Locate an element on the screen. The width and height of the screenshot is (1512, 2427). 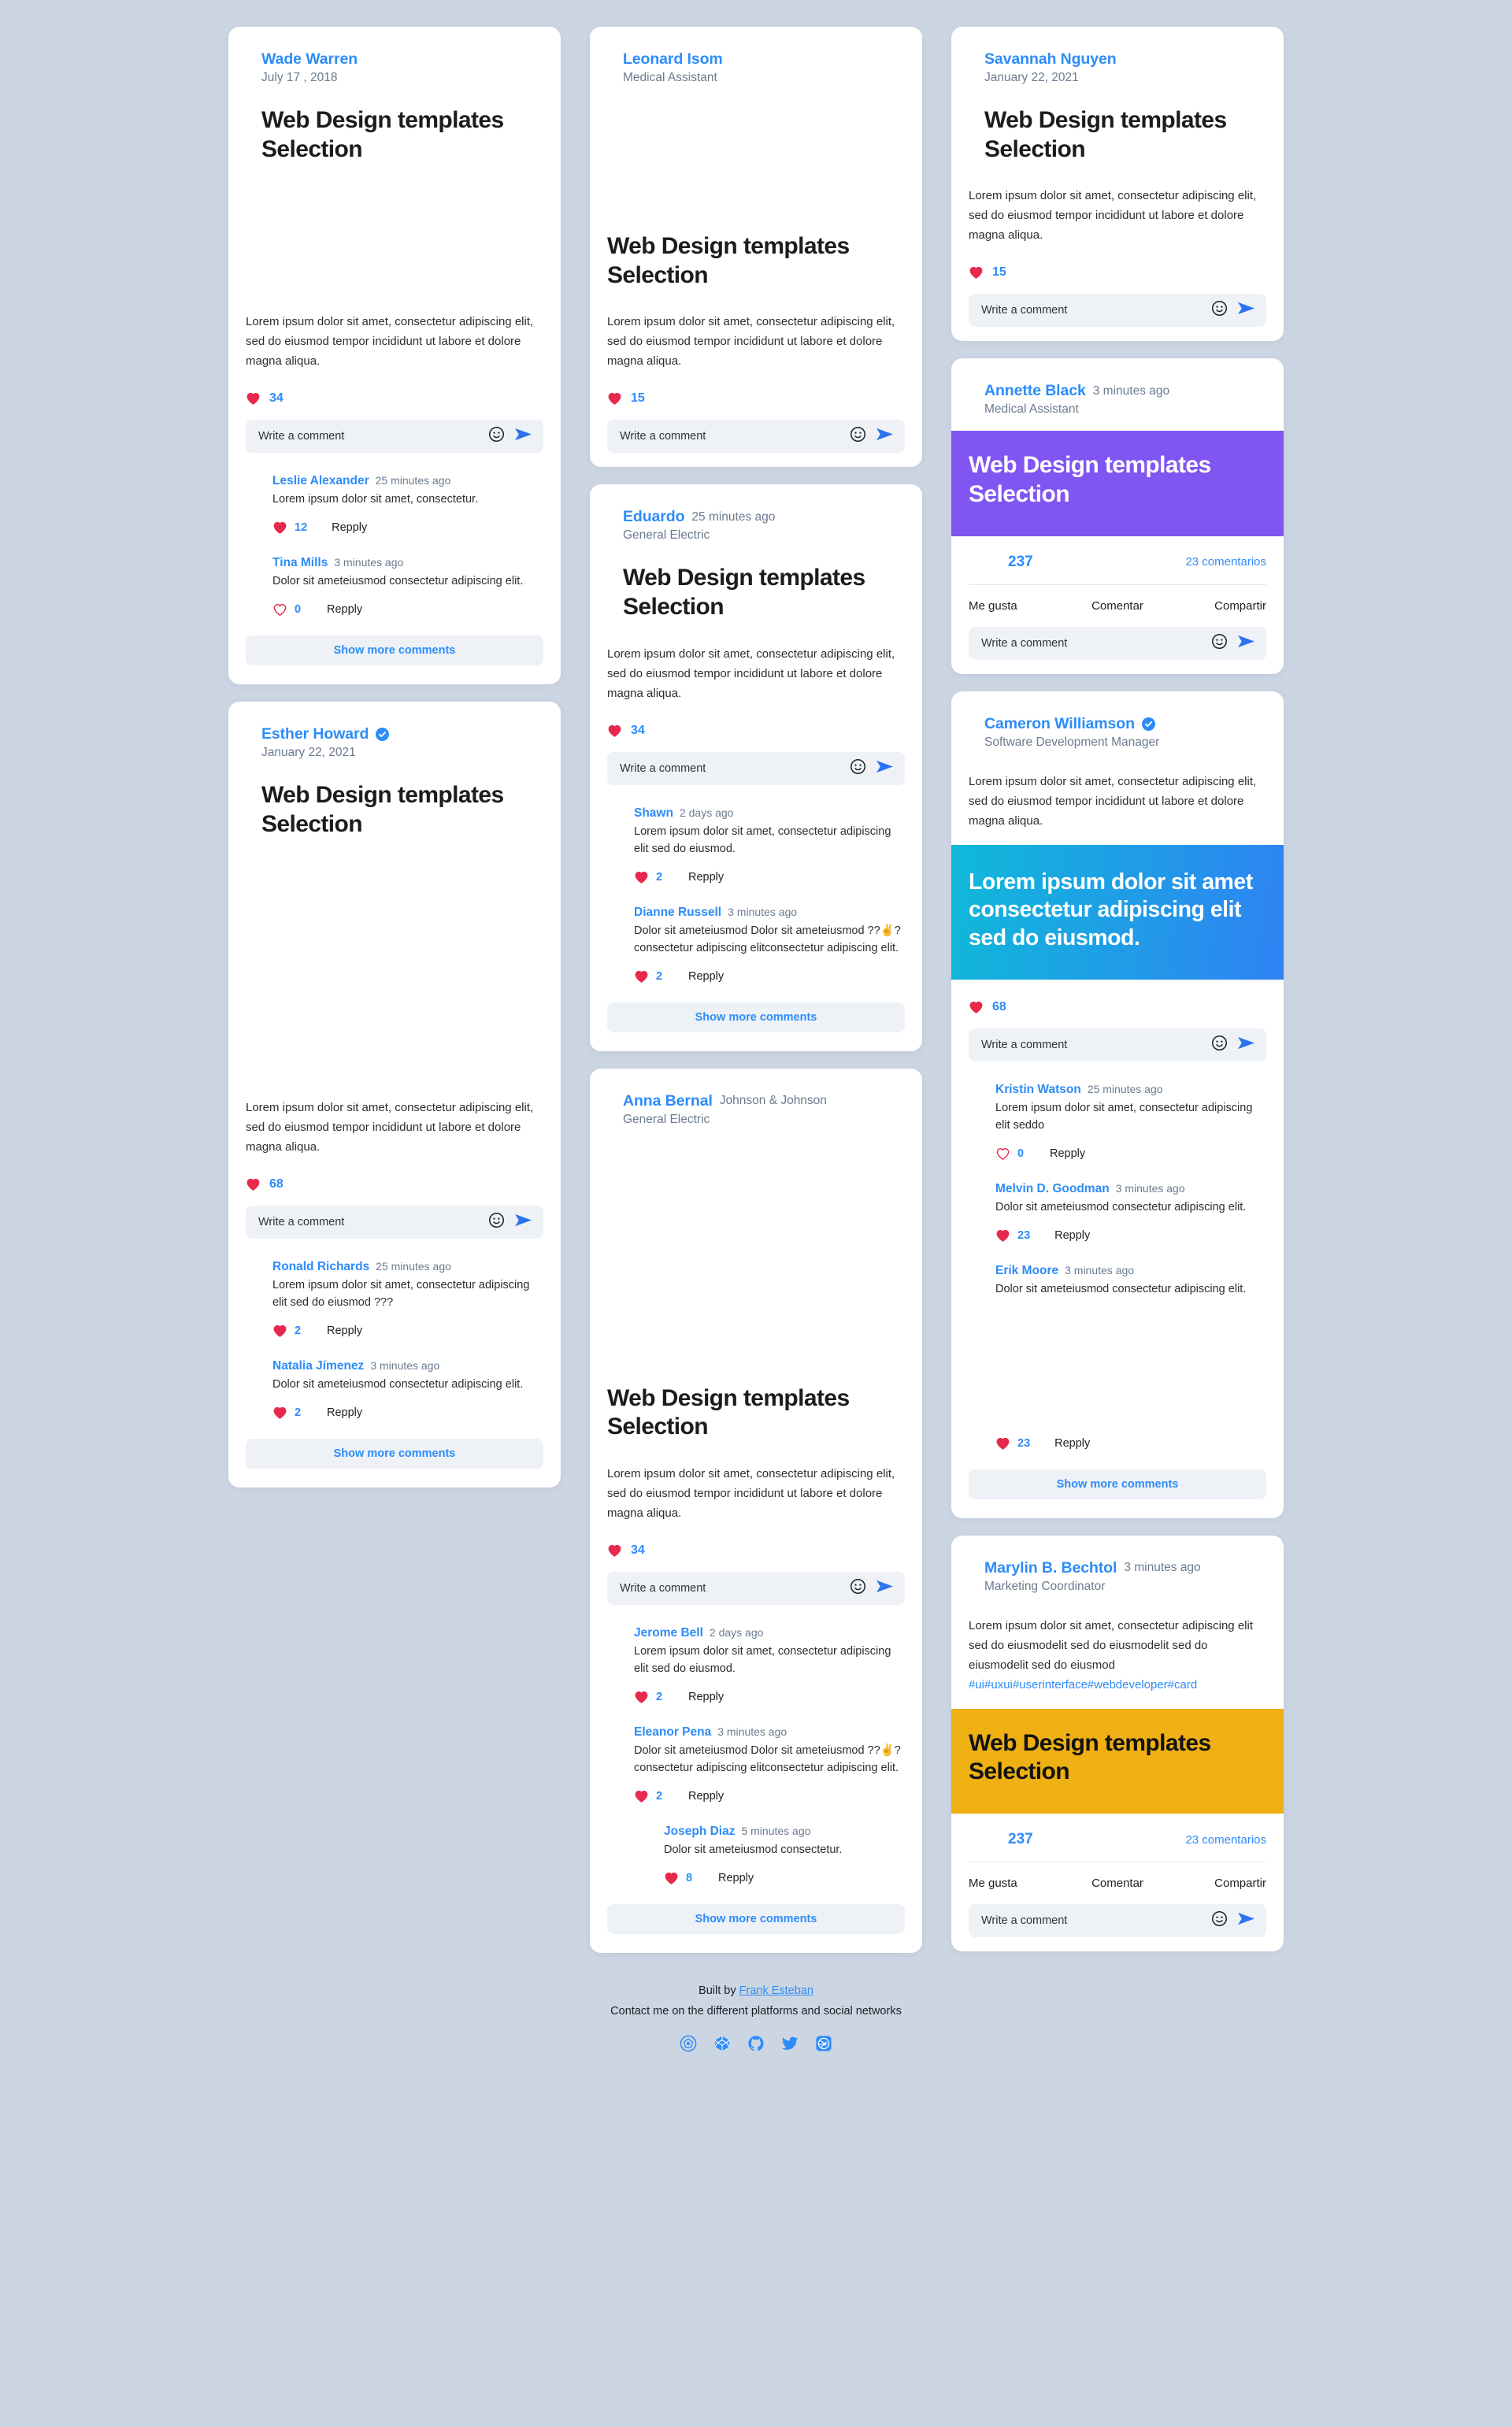
post-author: Marylin B. Bechtol is located at coordinates (1050, 1568).